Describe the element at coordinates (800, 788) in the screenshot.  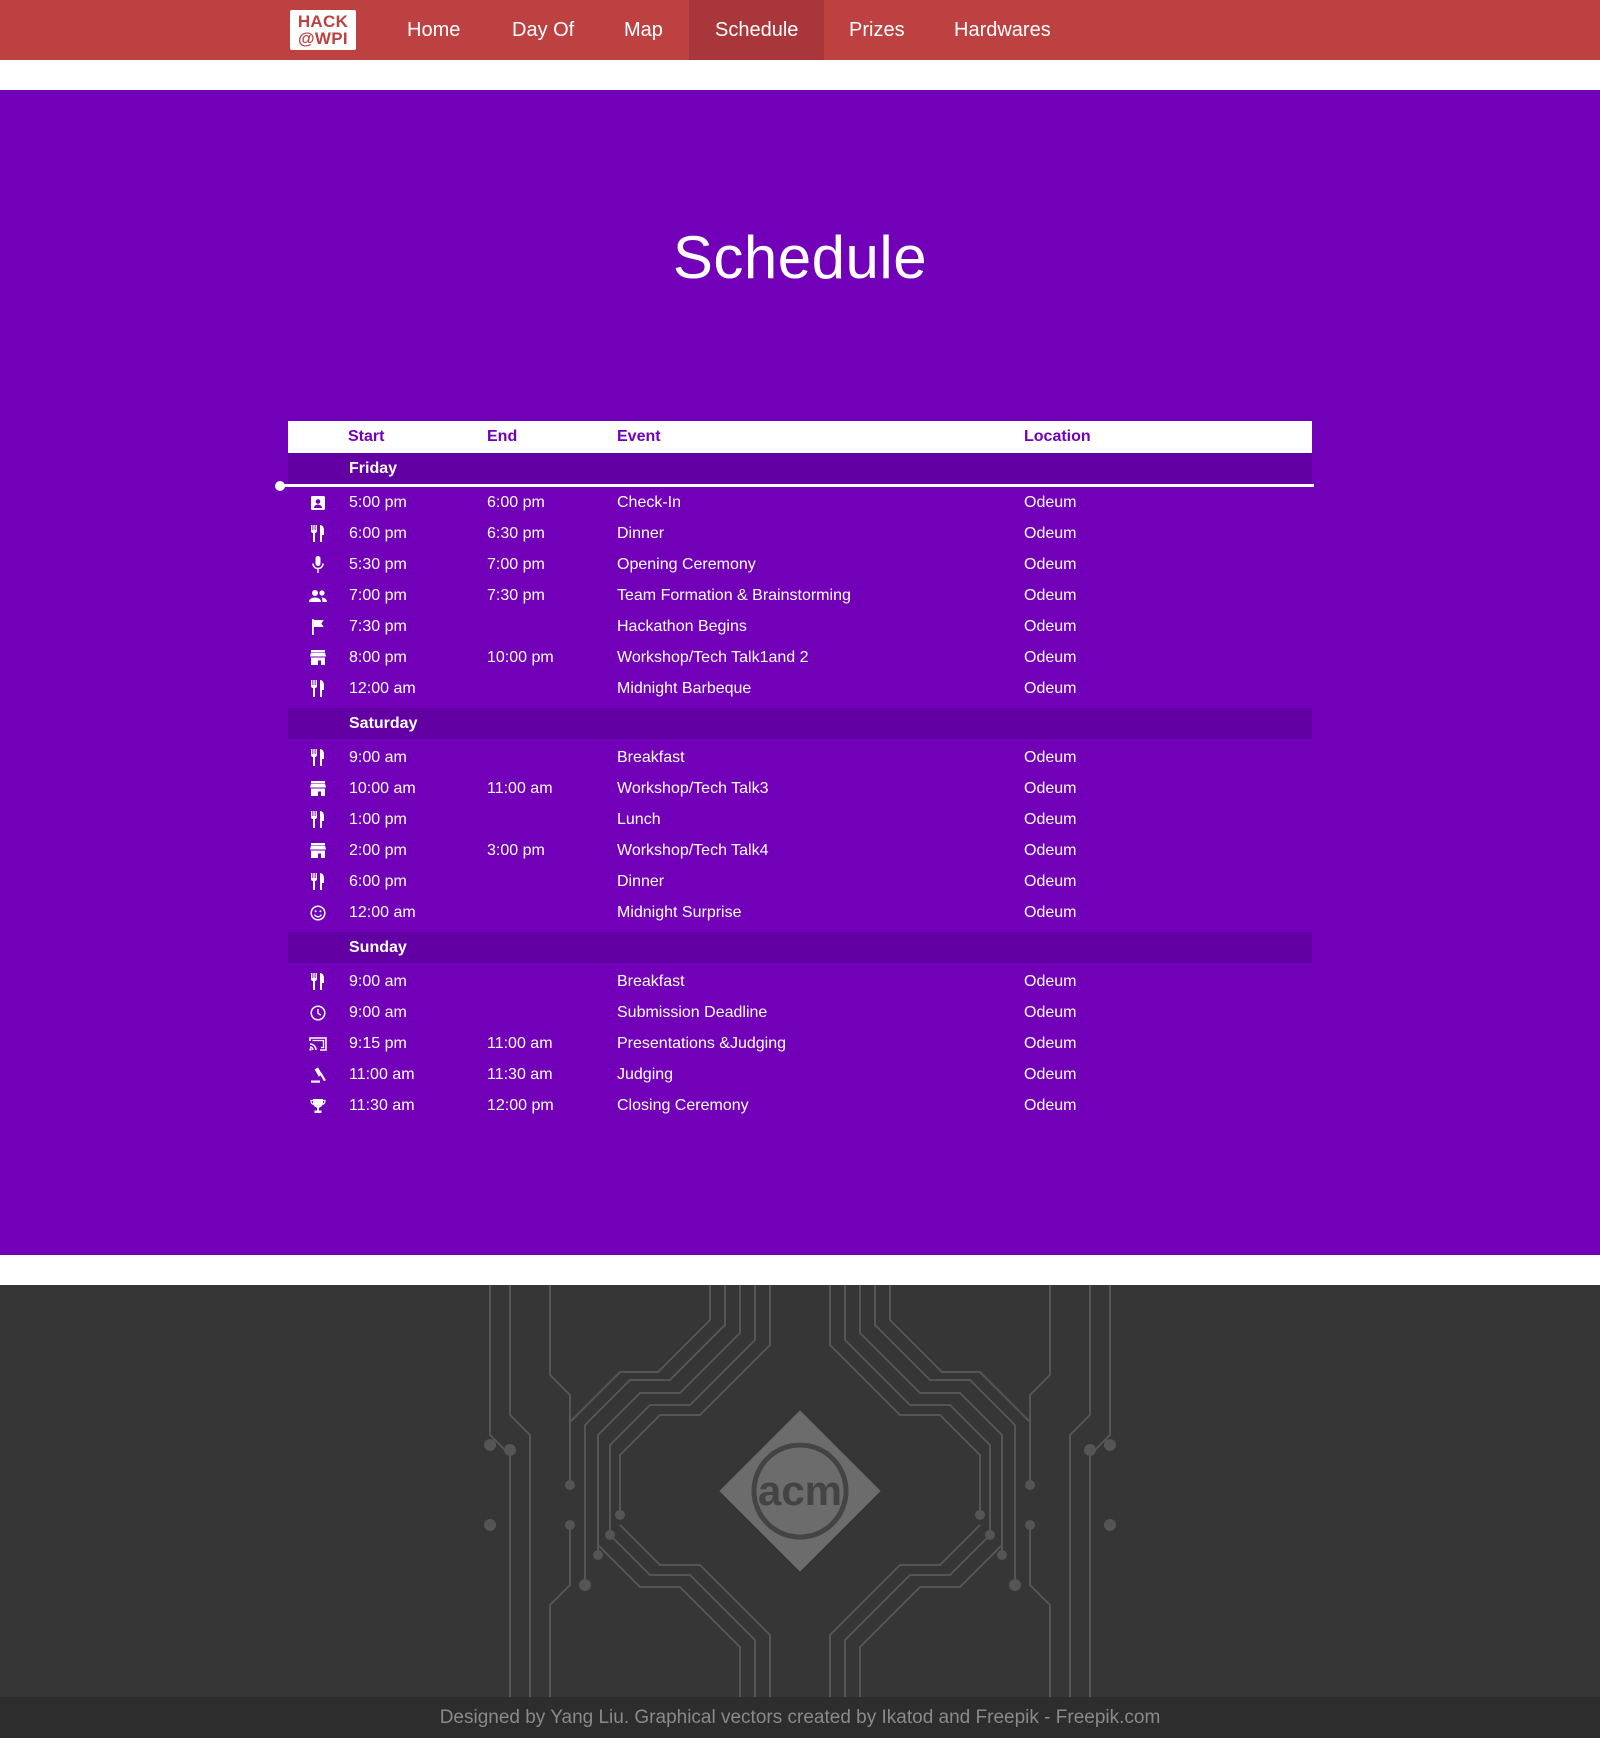
I see `table-row: 10:00 am 11:00 am Workshop/Tech Talk3 Odeum` at that location.